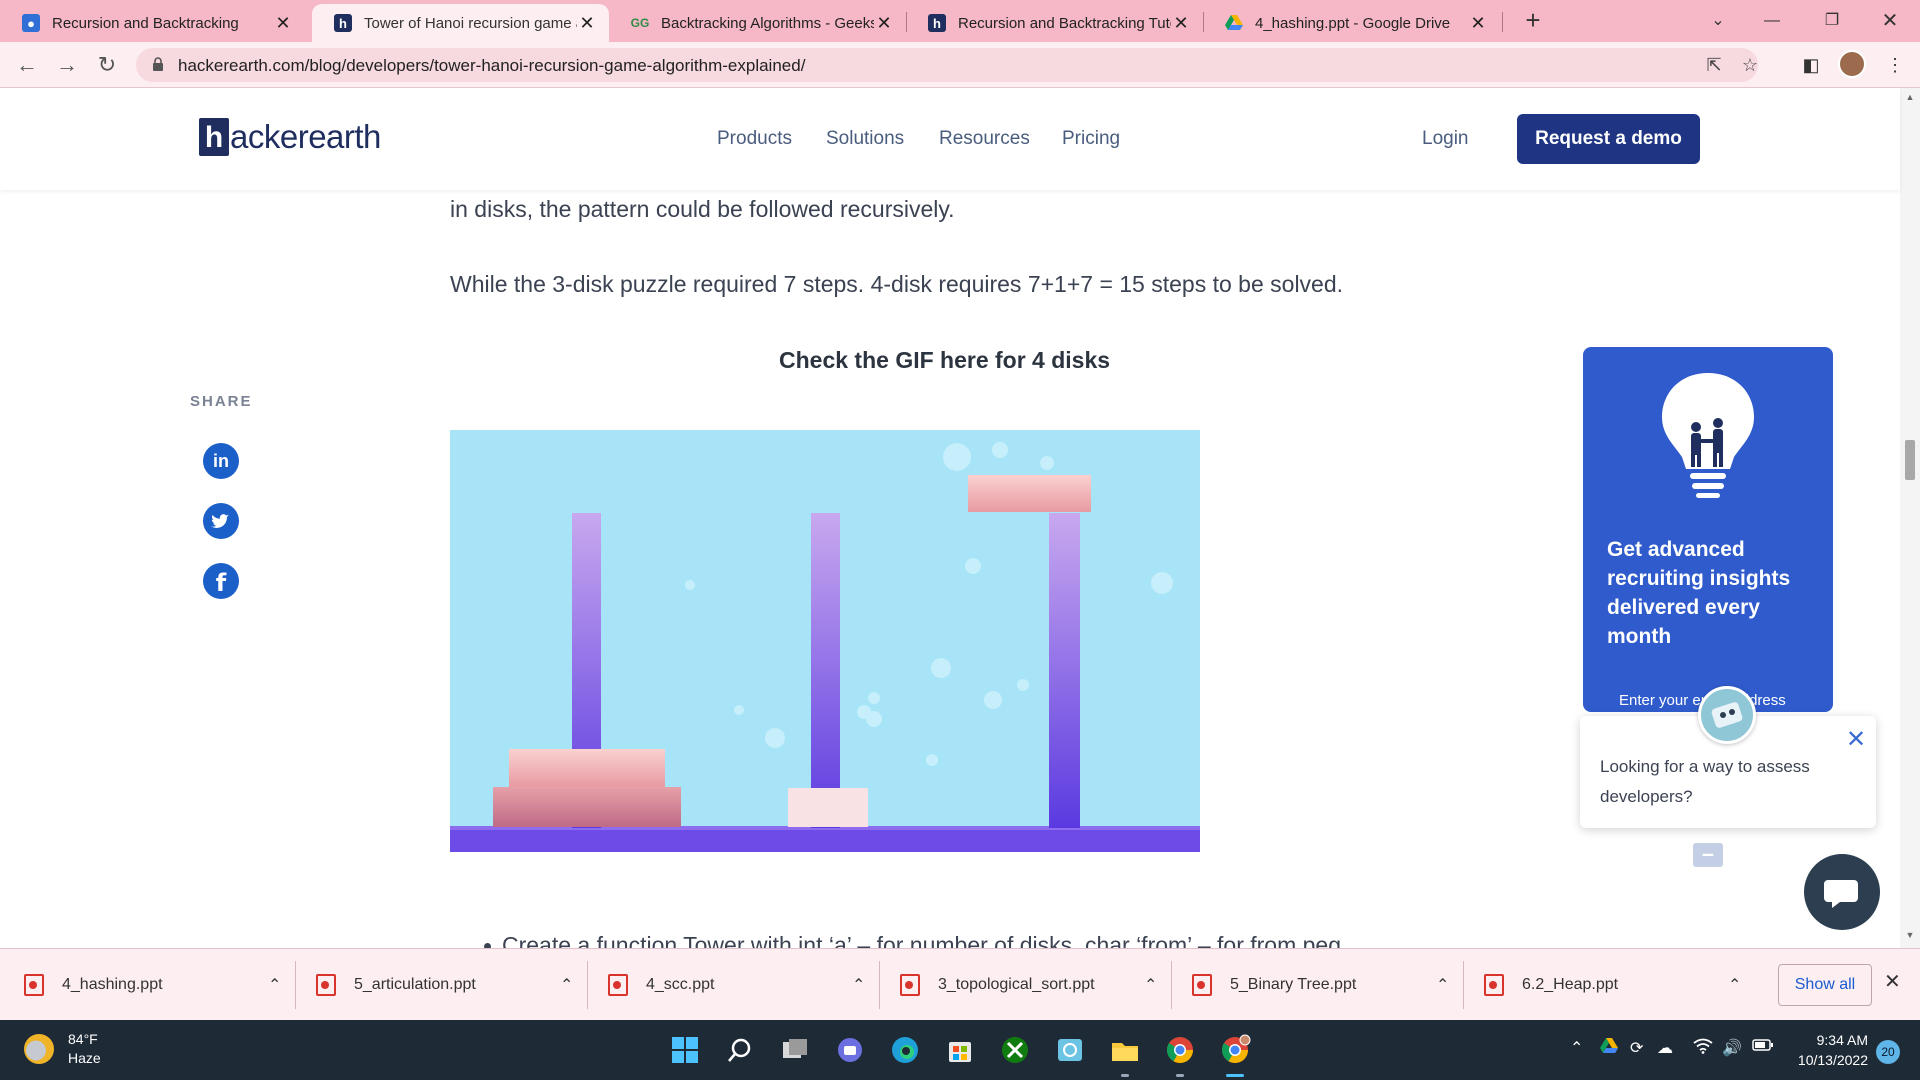  What do you see at coordinates (1910, 97) in the screenshot?
I see `scroll-up-icon: ▲` at bounding box center [1910, 97].